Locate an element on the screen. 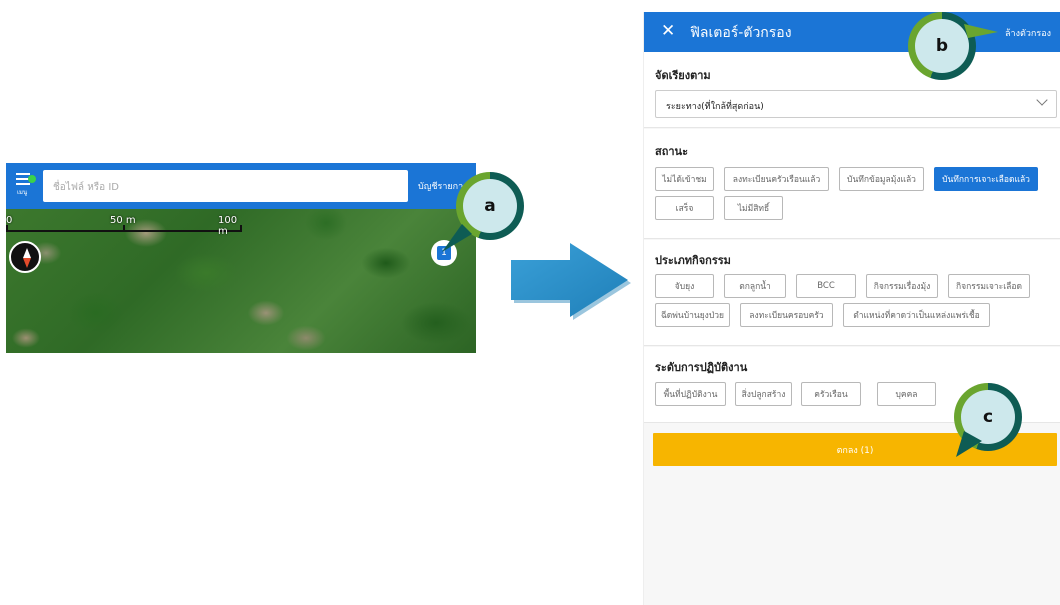  level-heading: ระดับการปฏิบัติงาน is located at coordinates (701, 367).